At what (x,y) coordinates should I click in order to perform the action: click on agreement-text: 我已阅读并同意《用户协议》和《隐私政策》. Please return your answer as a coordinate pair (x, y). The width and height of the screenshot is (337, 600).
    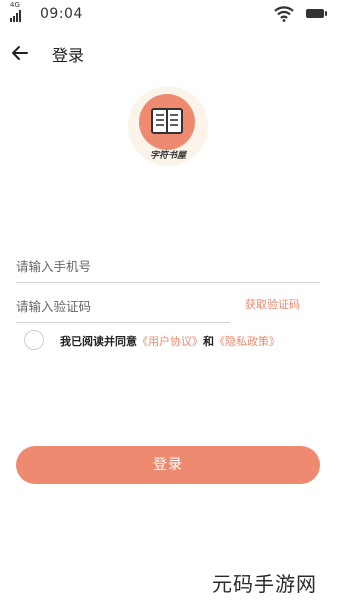
    Looking at the image, I should click on (170, 341).